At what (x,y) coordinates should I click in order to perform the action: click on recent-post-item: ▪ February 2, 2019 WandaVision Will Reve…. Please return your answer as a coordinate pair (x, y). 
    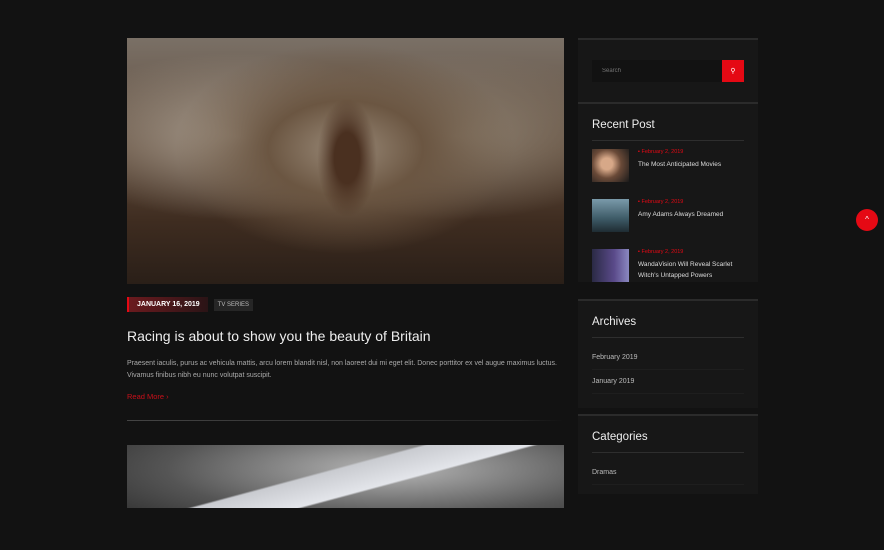
    Looking at the image, I should click on (668, 265).